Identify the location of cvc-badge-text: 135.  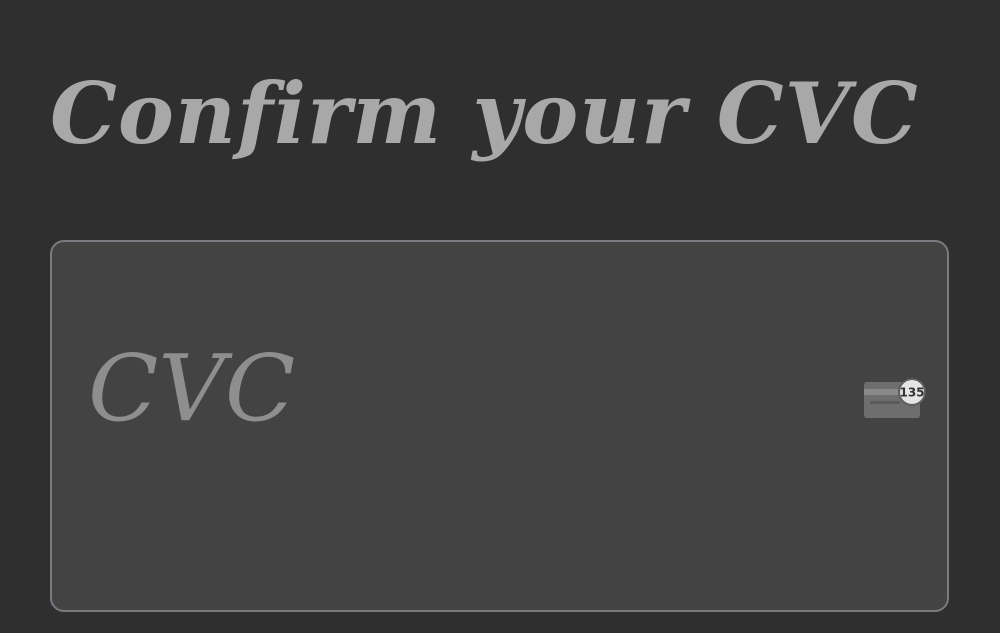
(911, 393).